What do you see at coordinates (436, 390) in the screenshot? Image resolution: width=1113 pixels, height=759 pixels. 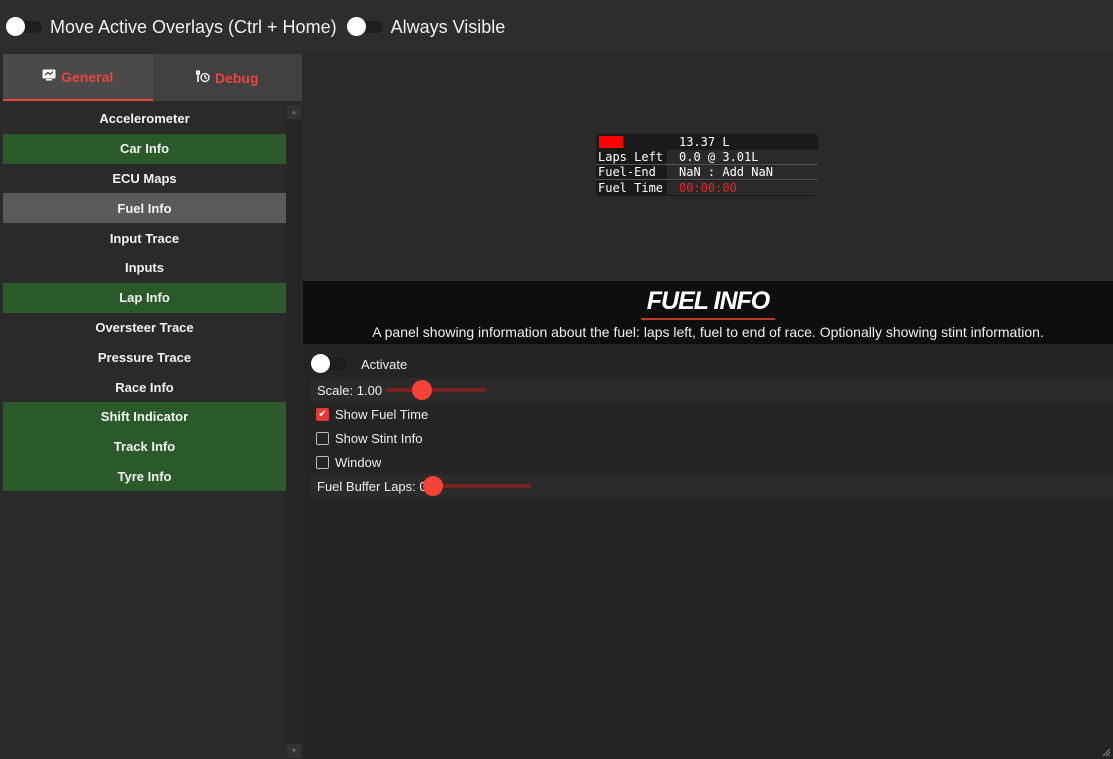 I see `scale-slider` at bounding box center [436, 390].